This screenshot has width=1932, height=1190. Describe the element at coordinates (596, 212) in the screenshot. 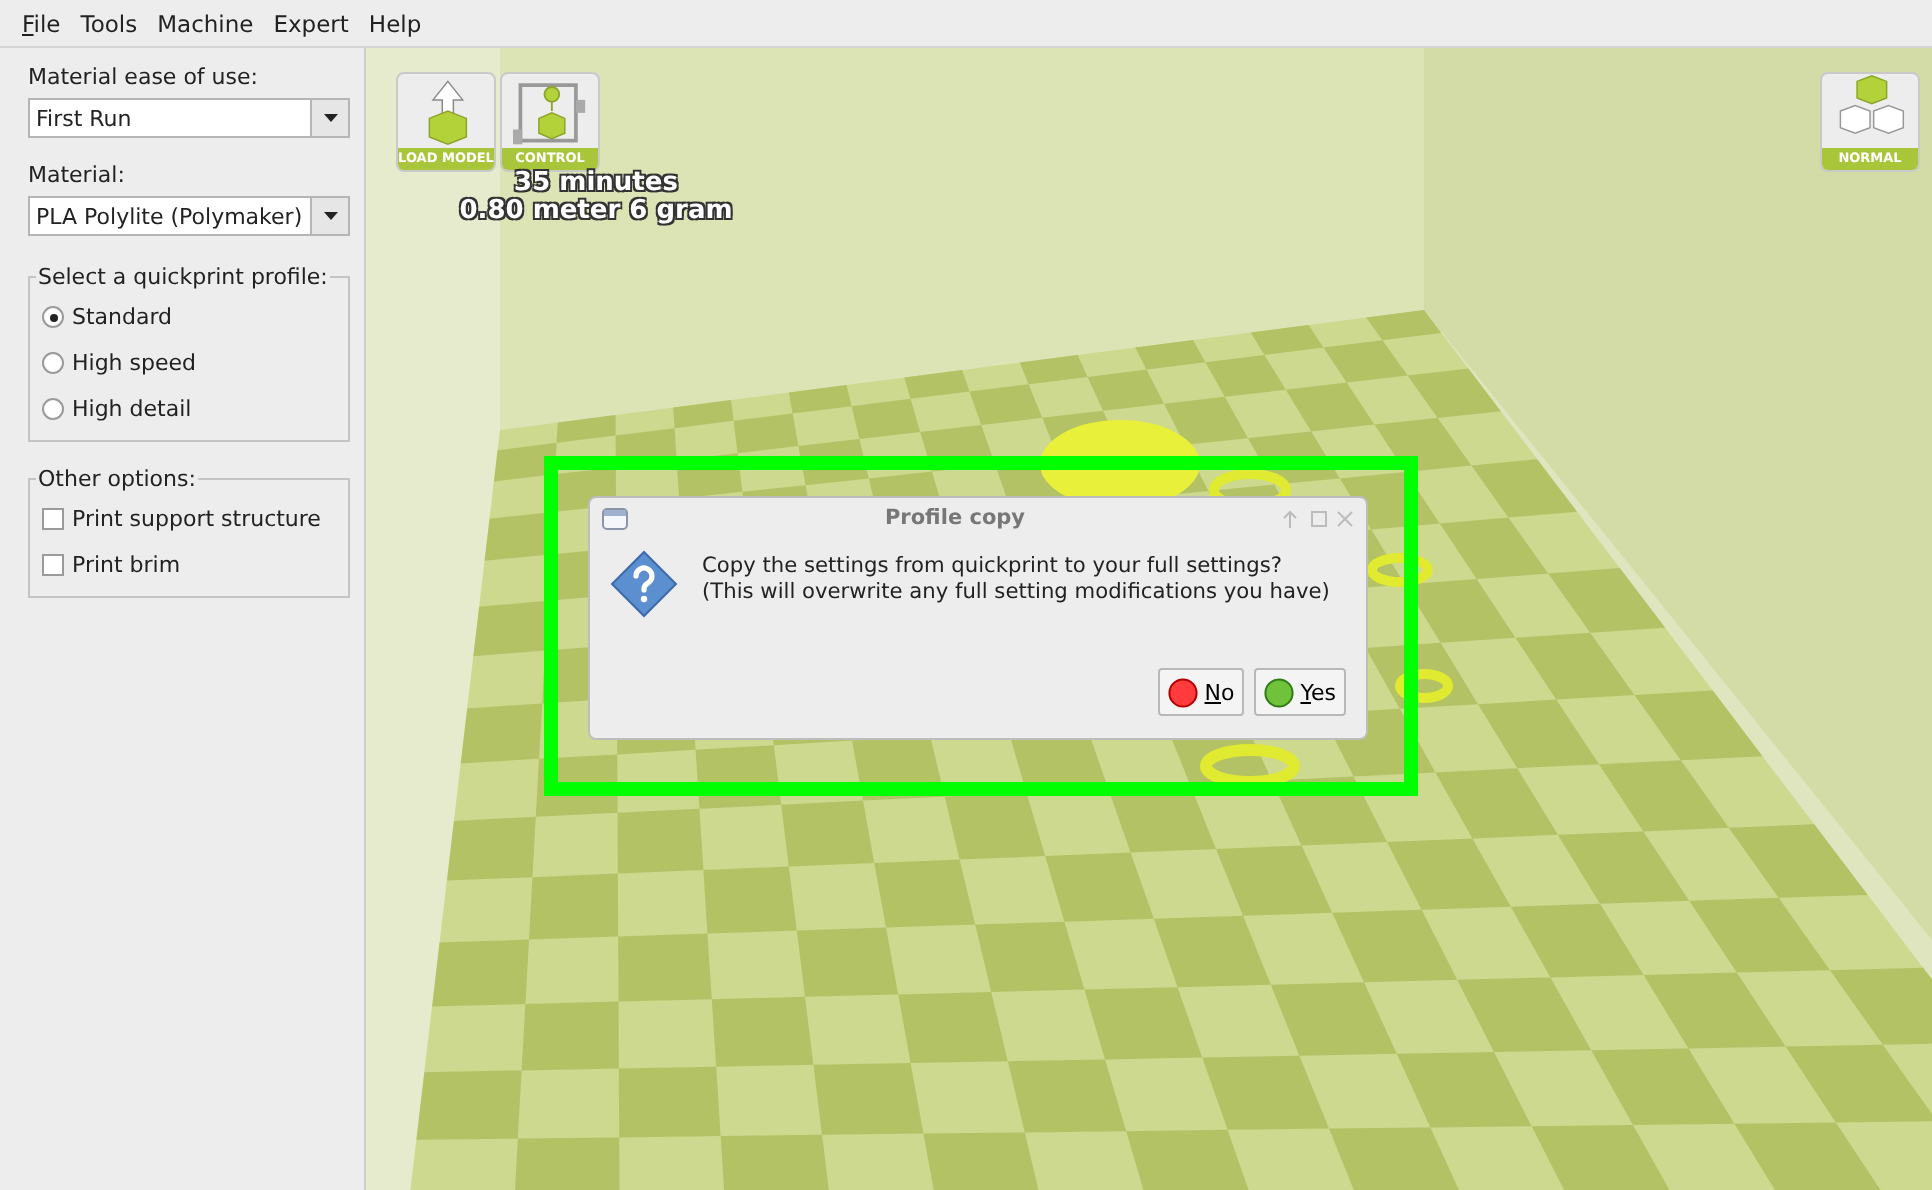

I see `print-estimate: 0.80 meter 6 gram` at that location.